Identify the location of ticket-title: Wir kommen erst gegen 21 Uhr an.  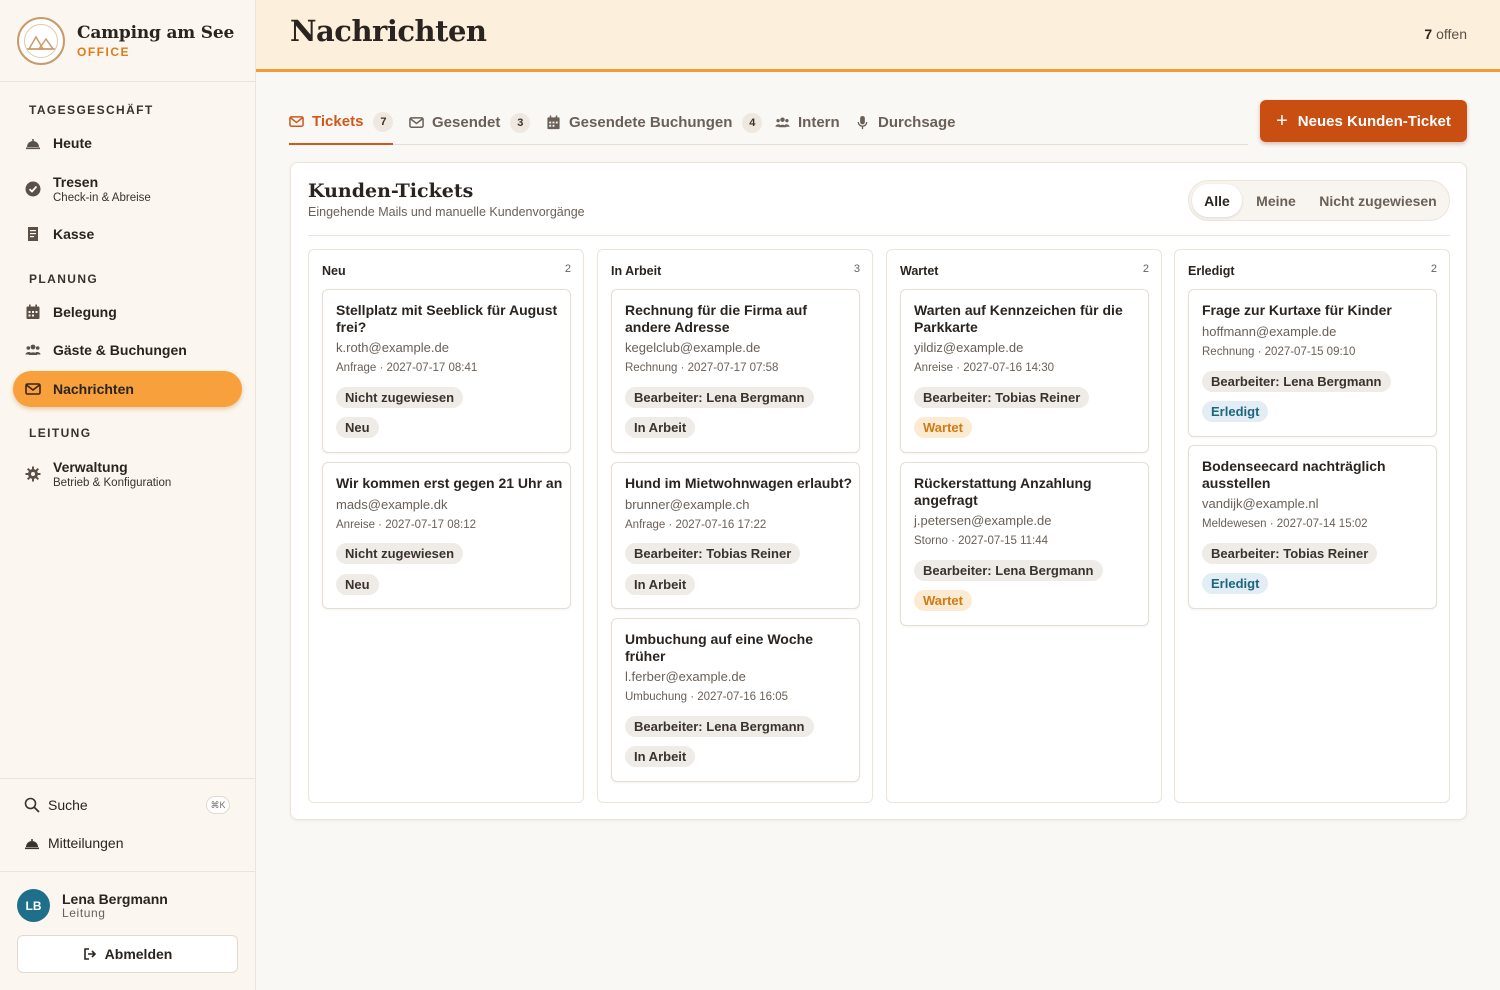
(449, 483).